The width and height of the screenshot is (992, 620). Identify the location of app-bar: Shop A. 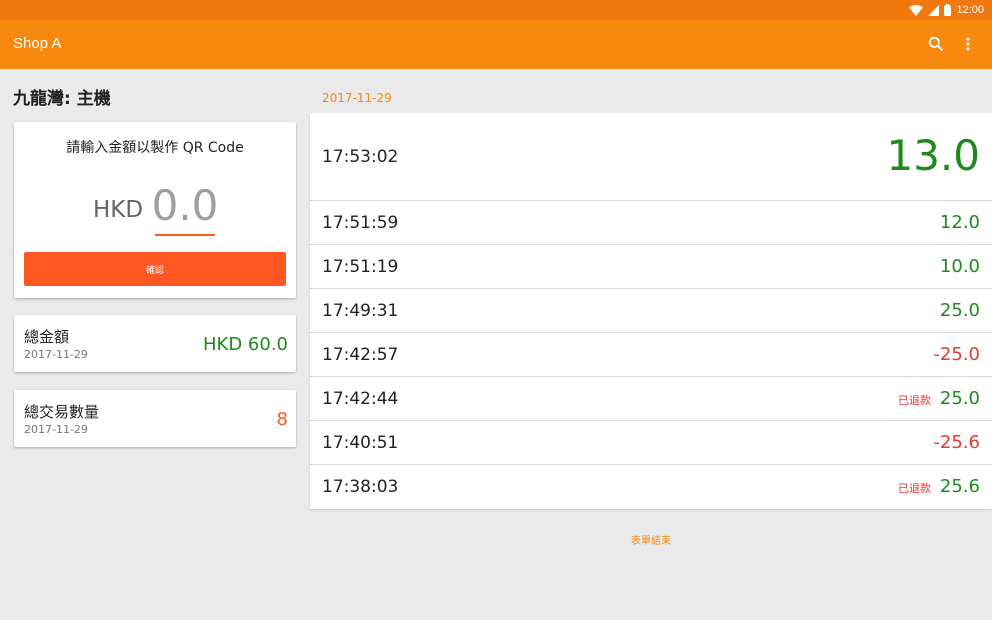
(496, 44).